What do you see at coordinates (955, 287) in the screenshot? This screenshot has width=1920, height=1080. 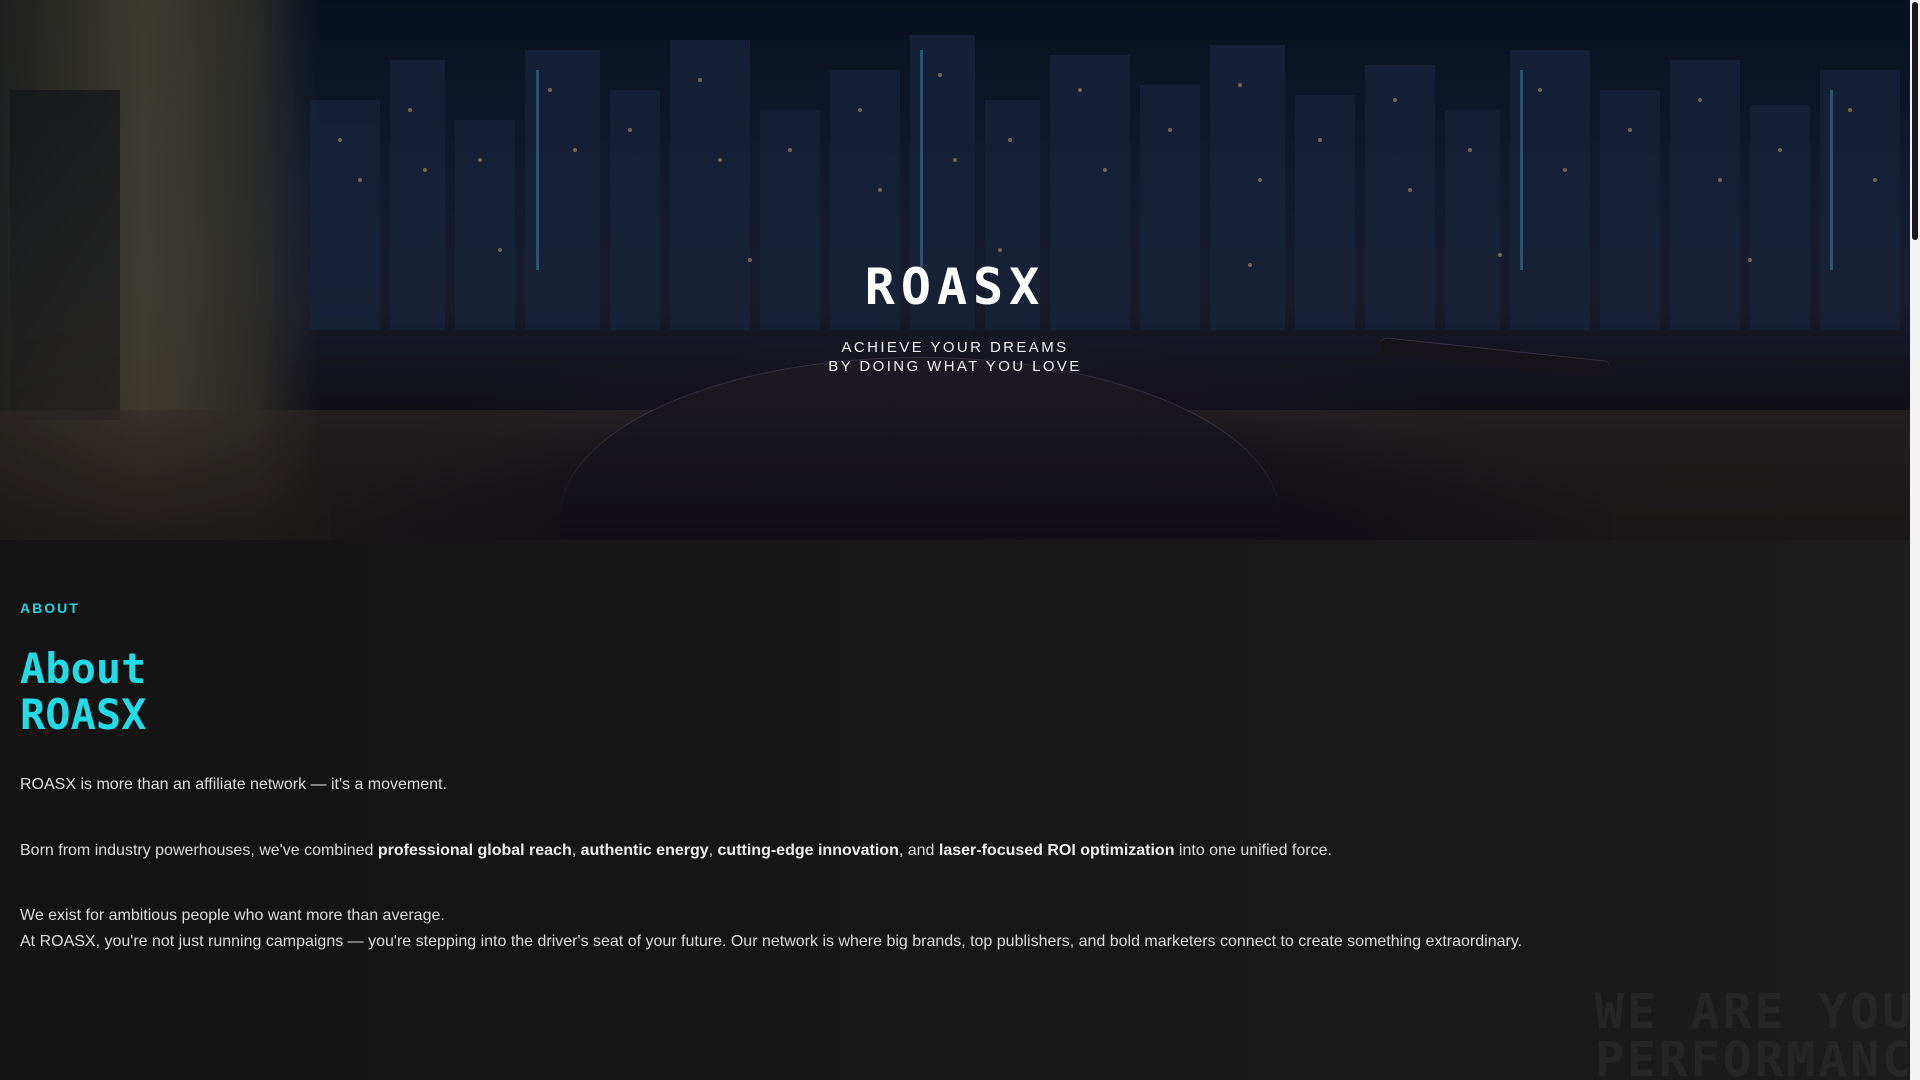 I see `hero-brand-title: ROASX` at bounding box center [955, 287].